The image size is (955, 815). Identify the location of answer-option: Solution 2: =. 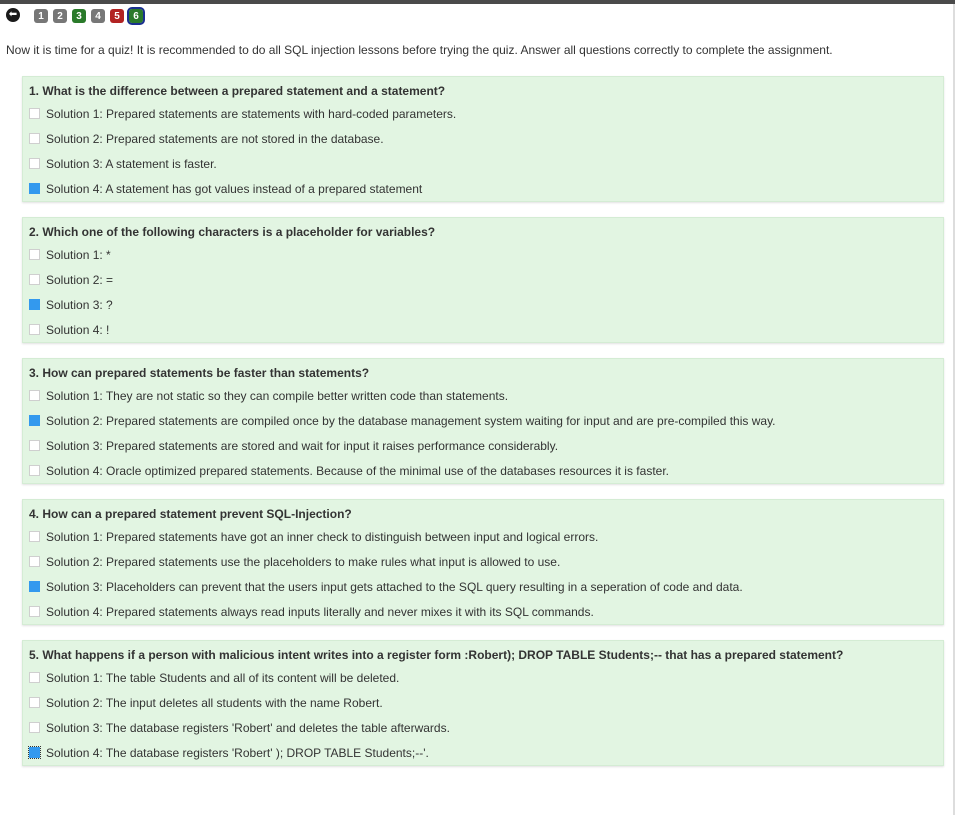
(483, 279).